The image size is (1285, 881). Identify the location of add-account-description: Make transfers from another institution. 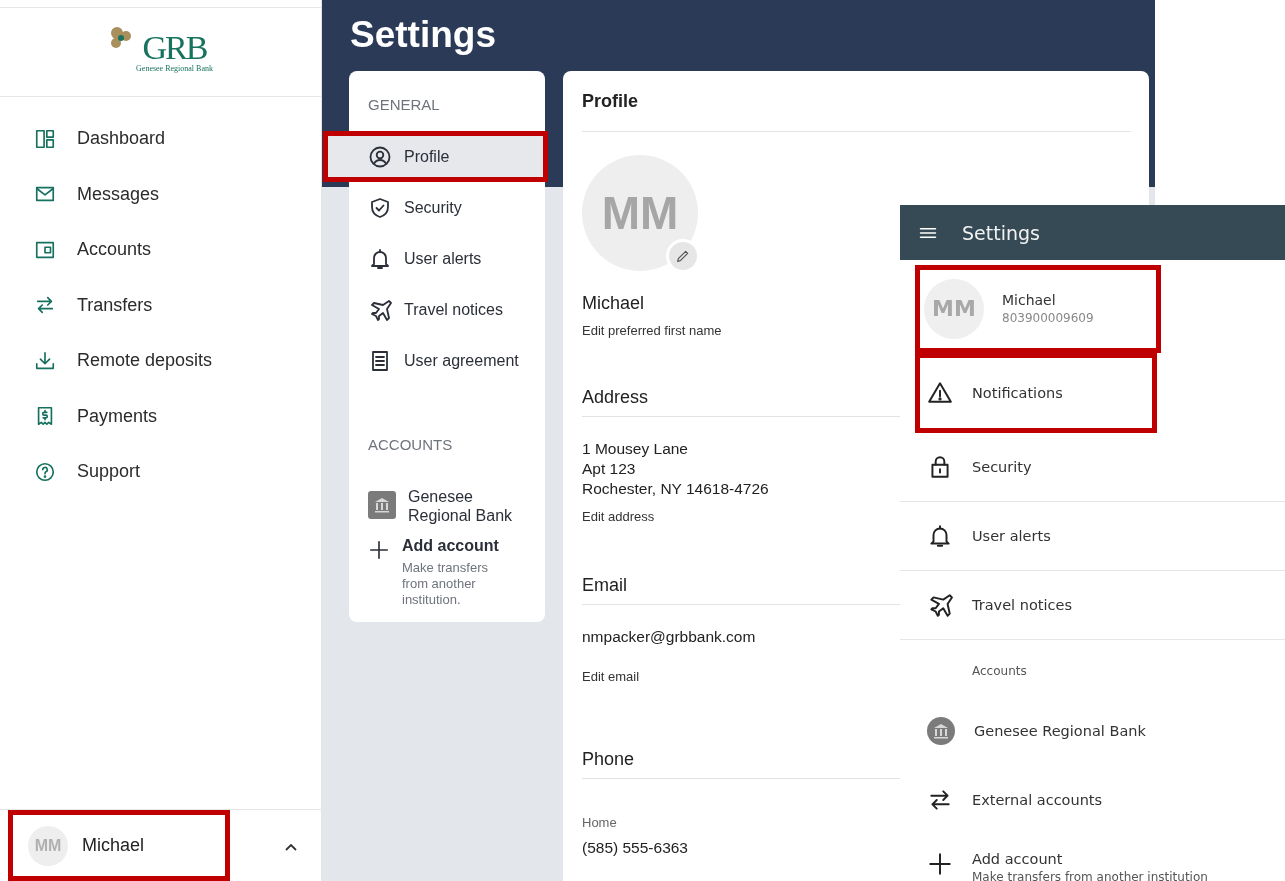
(1090, 875).